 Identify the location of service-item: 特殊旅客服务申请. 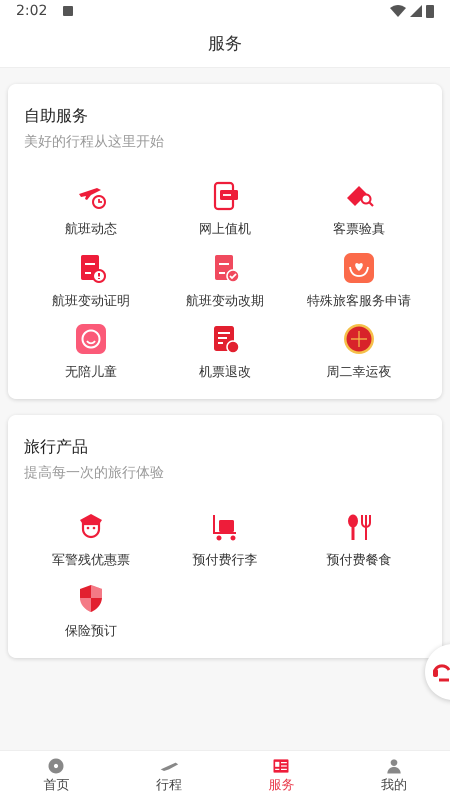
(359, 281).